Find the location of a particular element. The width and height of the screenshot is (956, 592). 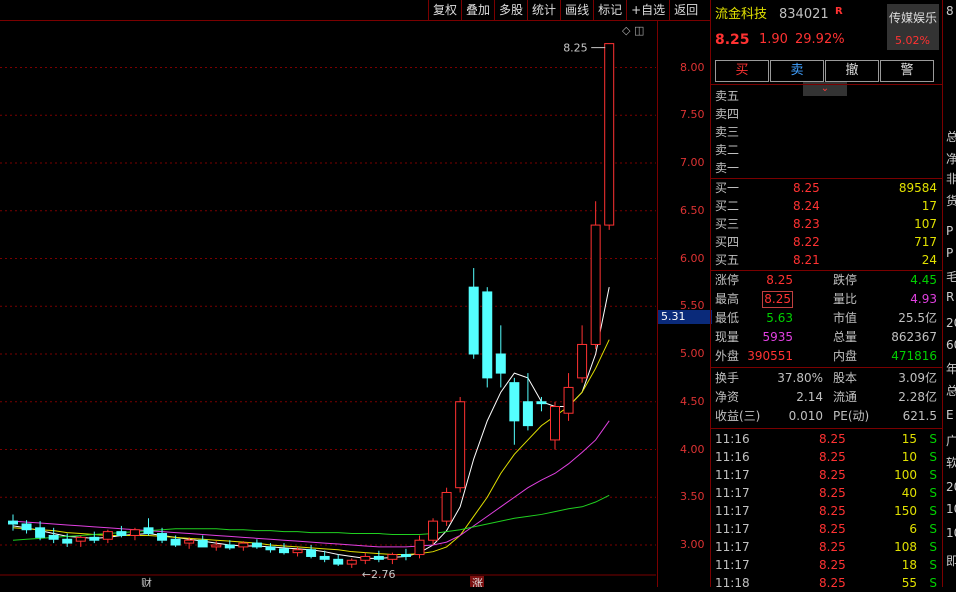

low-price-label: ←2.76 is located at coordinates (379, 574).